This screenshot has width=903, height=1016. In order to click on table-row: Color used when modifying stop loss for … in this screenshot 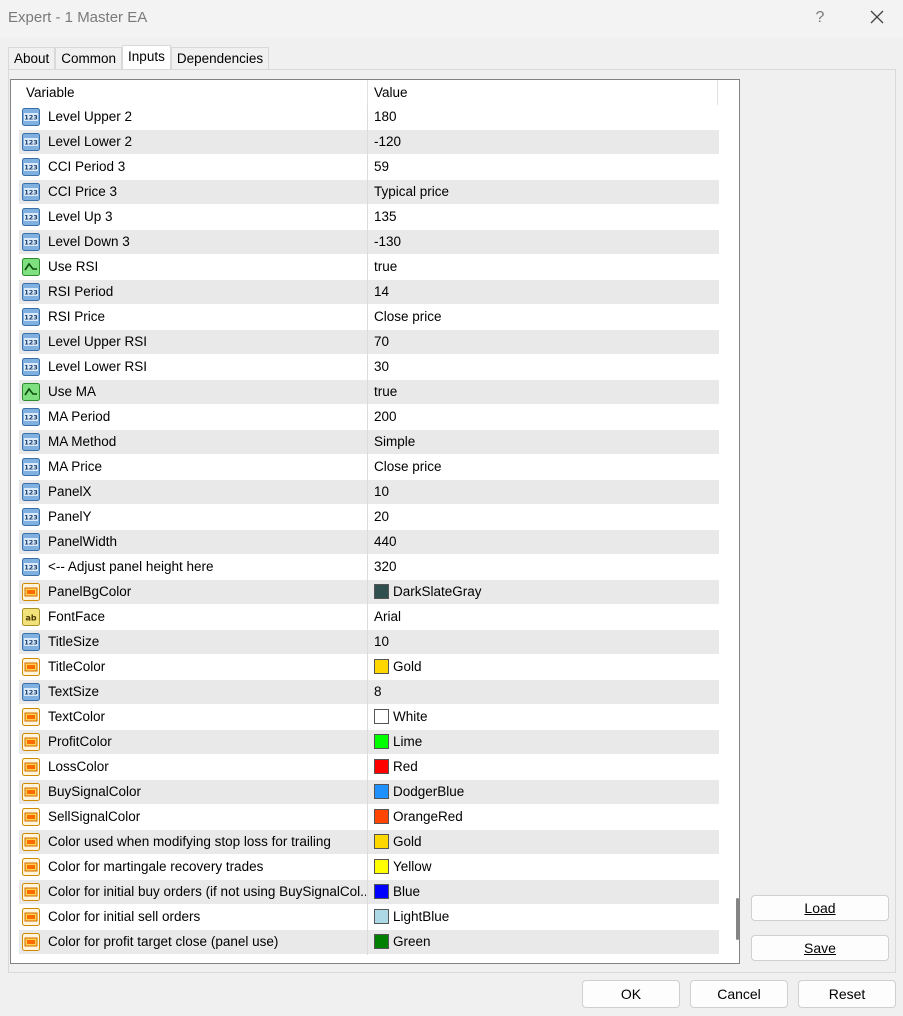, I will do `click(369, 842)`.